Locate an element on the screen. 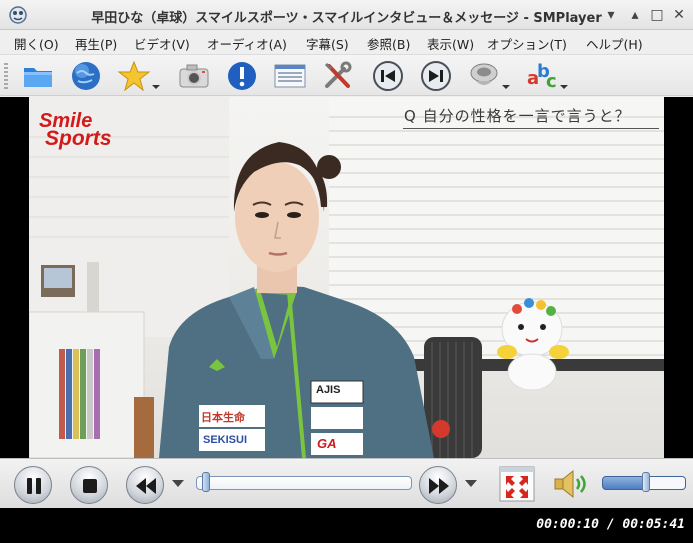  jacket-sponsor-ajis: AJIS is located at coordinates (328, 390).